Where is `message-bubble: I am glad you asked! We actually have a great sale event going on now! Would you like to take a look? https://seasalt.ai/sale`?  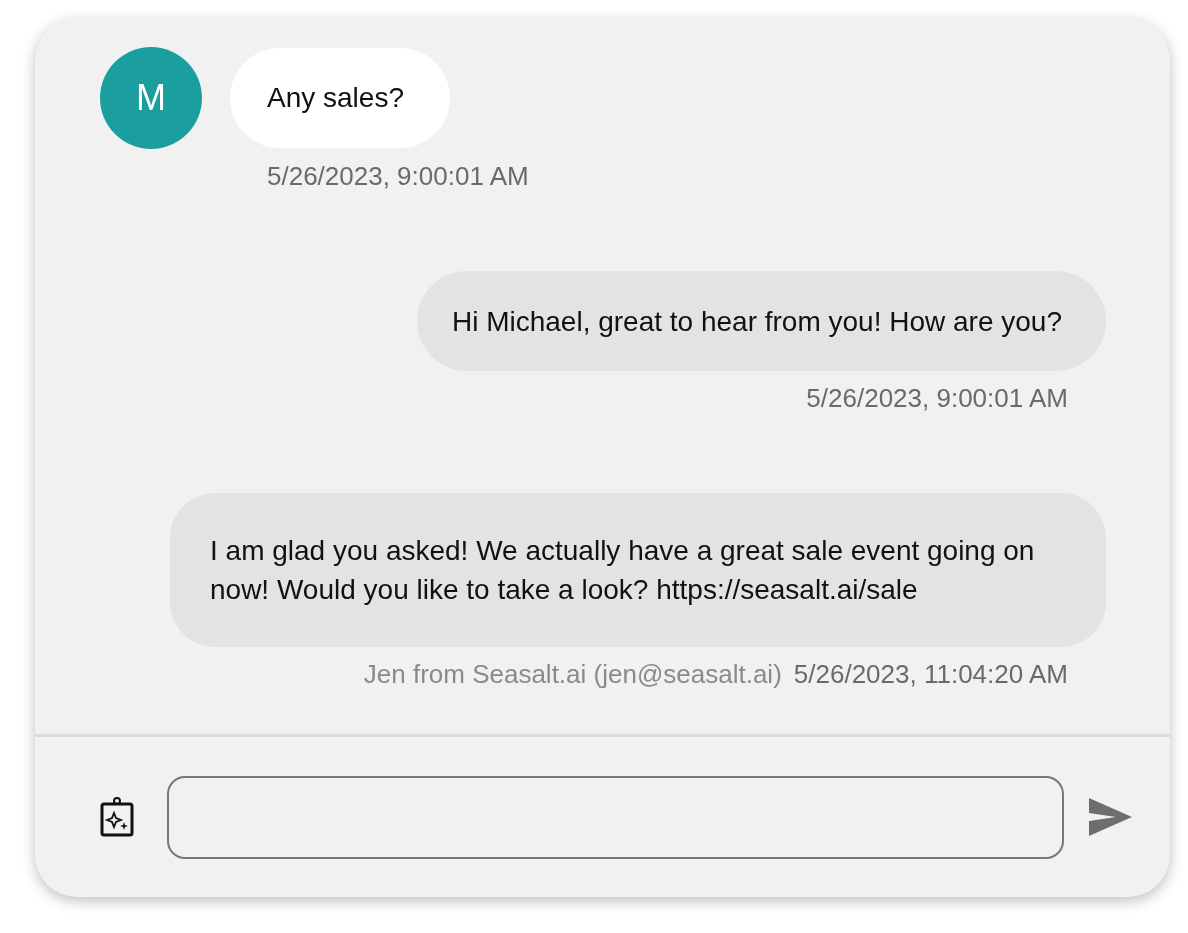
message-bubble: I am glad you asked! We actually have a great sale event going on now! Would you like to take a look? https://seasalt.ai/sale is located at coordinates (638, 570).